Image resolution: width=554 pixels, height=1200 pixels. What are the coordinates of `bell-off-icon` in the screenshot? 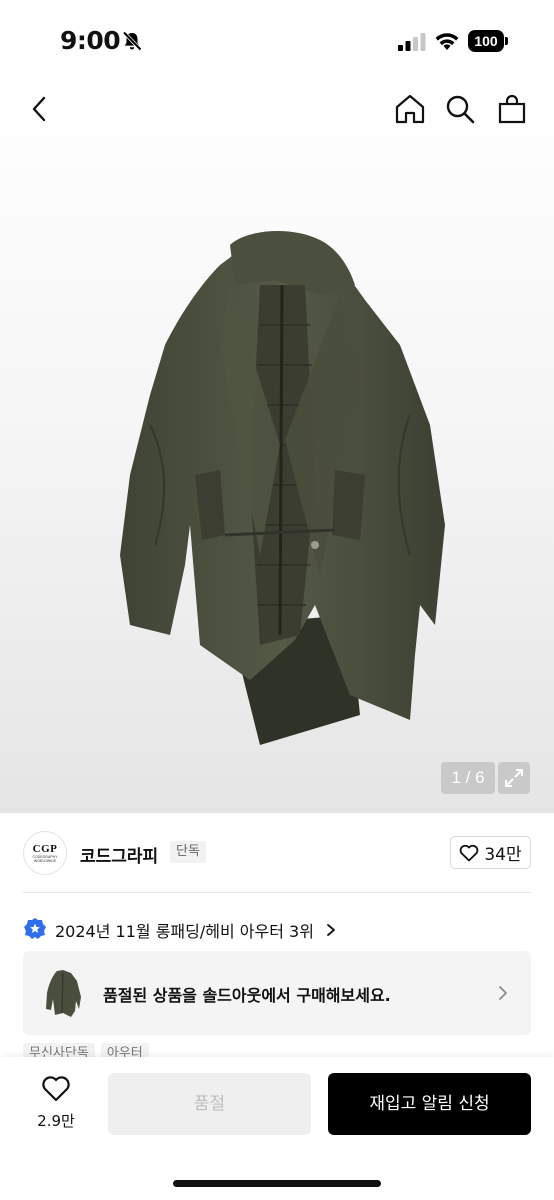 It's located at (132, 41).